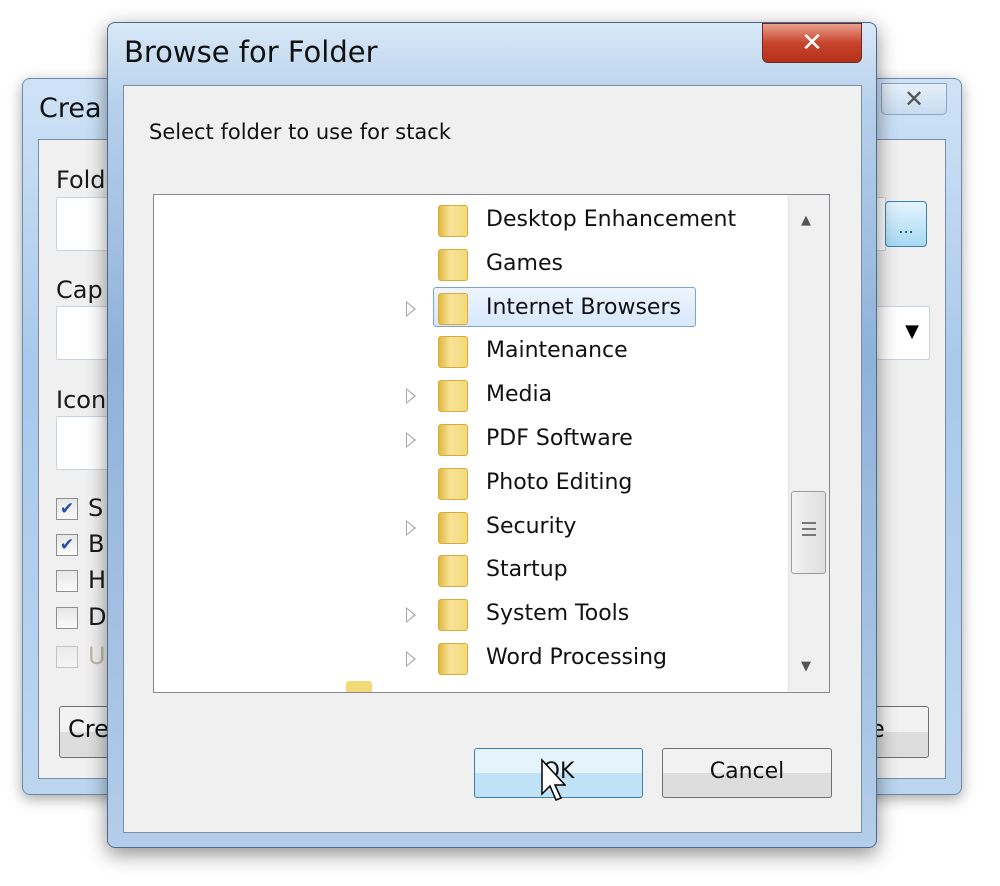 The width and height of the screenshot is (1000, 886). Describe the element at coordinates (577, 657) in the screenshot. I see `tree-item-label: Word Processing` at that location.